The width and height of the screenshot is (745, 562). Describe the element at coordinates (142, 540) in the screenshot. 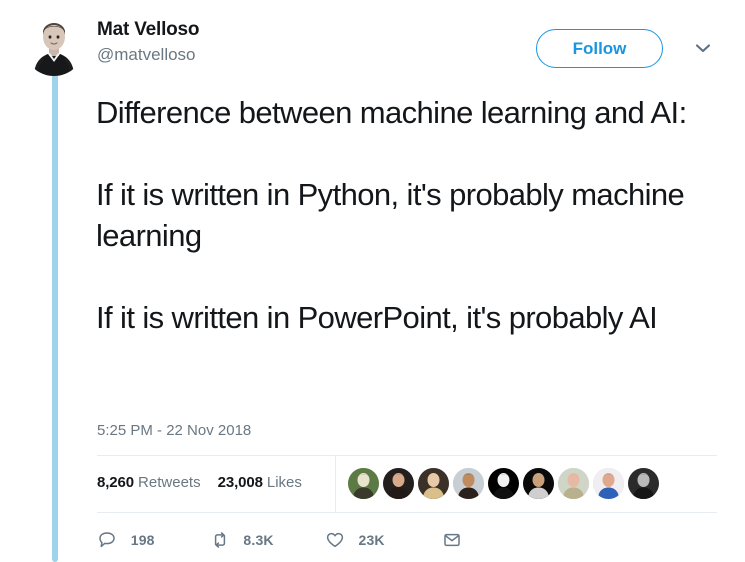

I see `reply-count: 198` at that location.